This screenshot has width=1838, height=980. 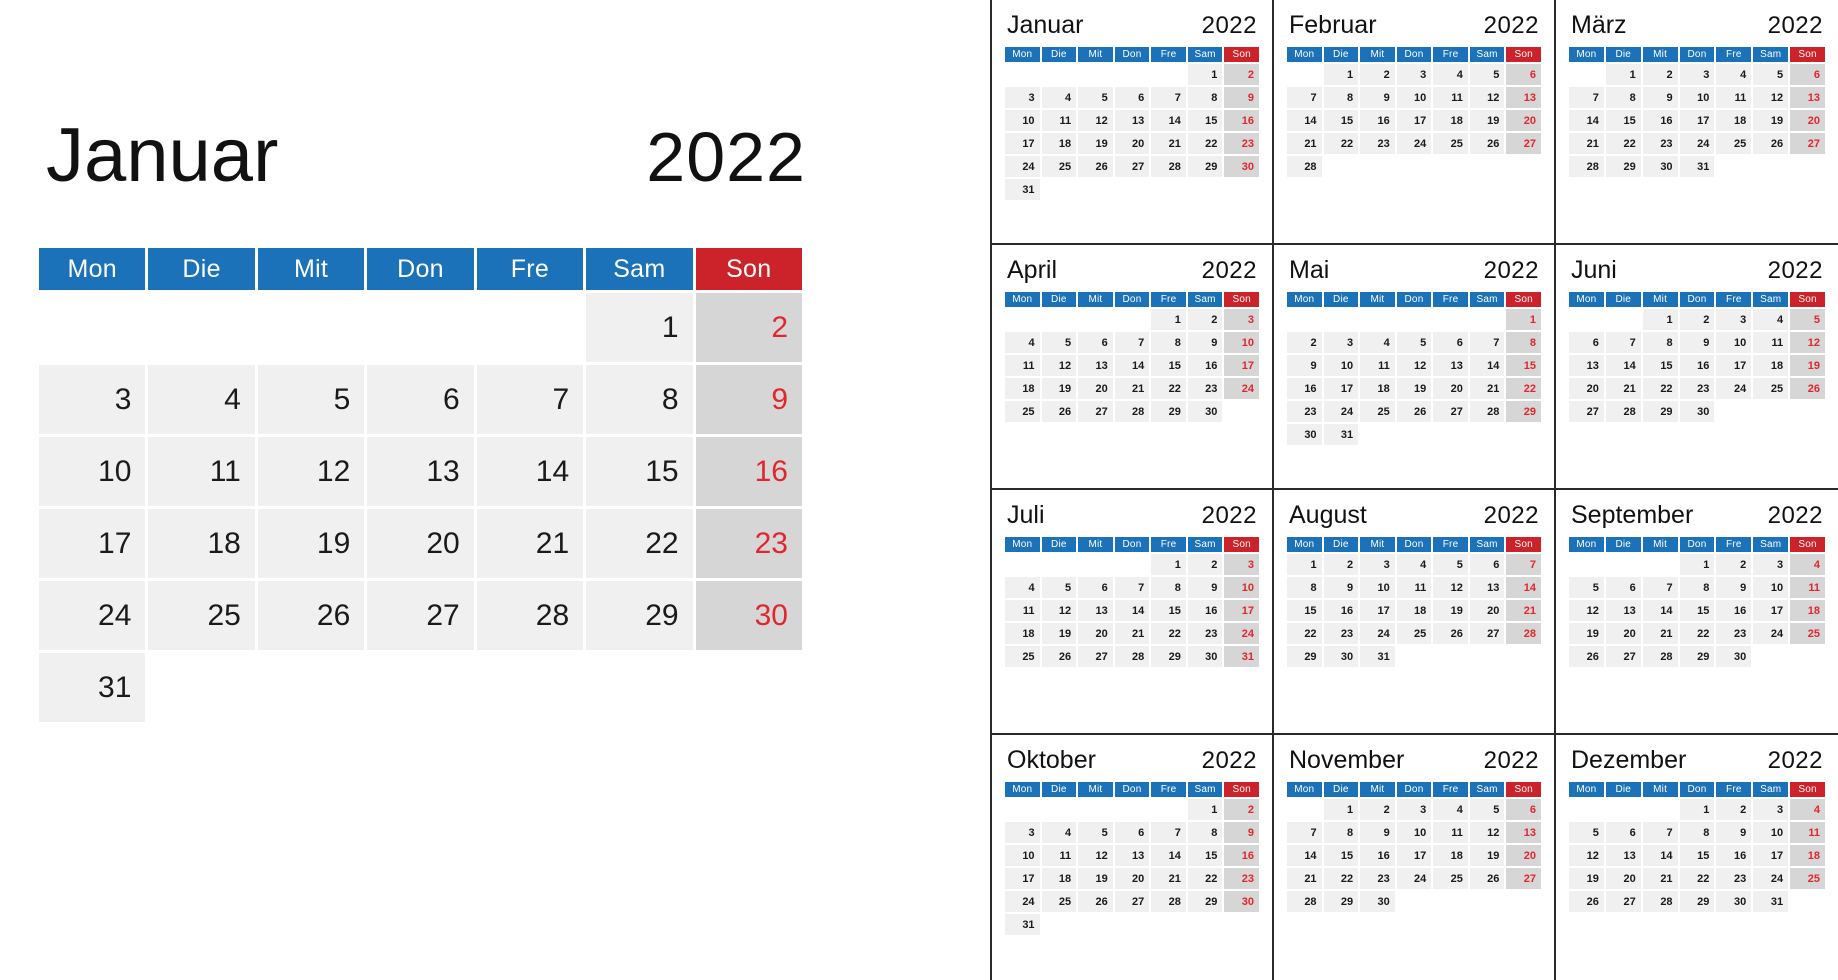 I want to click on featured-day-cell: 15, so click(x=639, y=471).